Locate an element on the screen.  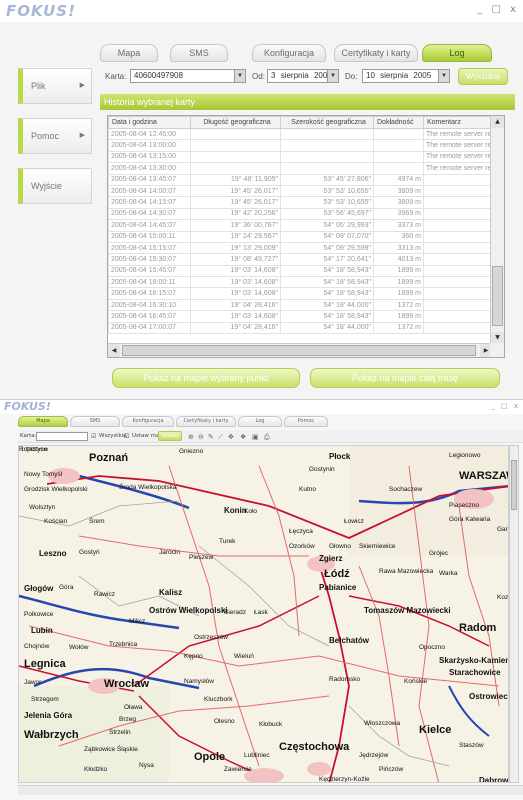
sidebar-item-wyjscie: Wyjście is located at coordinates (55, 186).